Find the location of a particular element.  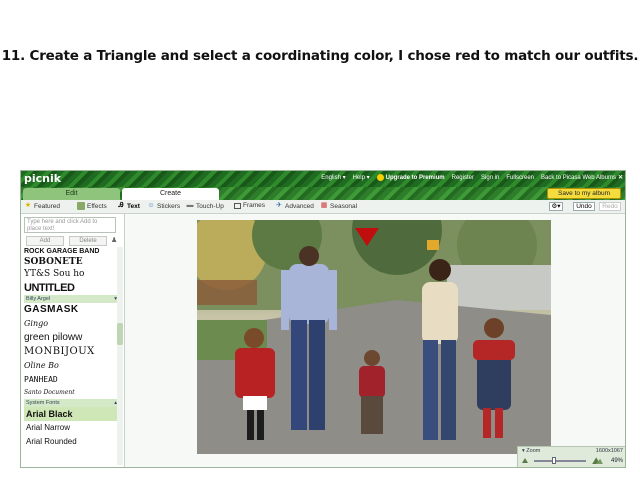

font-green-piloww: green piloww is located at coordinates (71, 338).